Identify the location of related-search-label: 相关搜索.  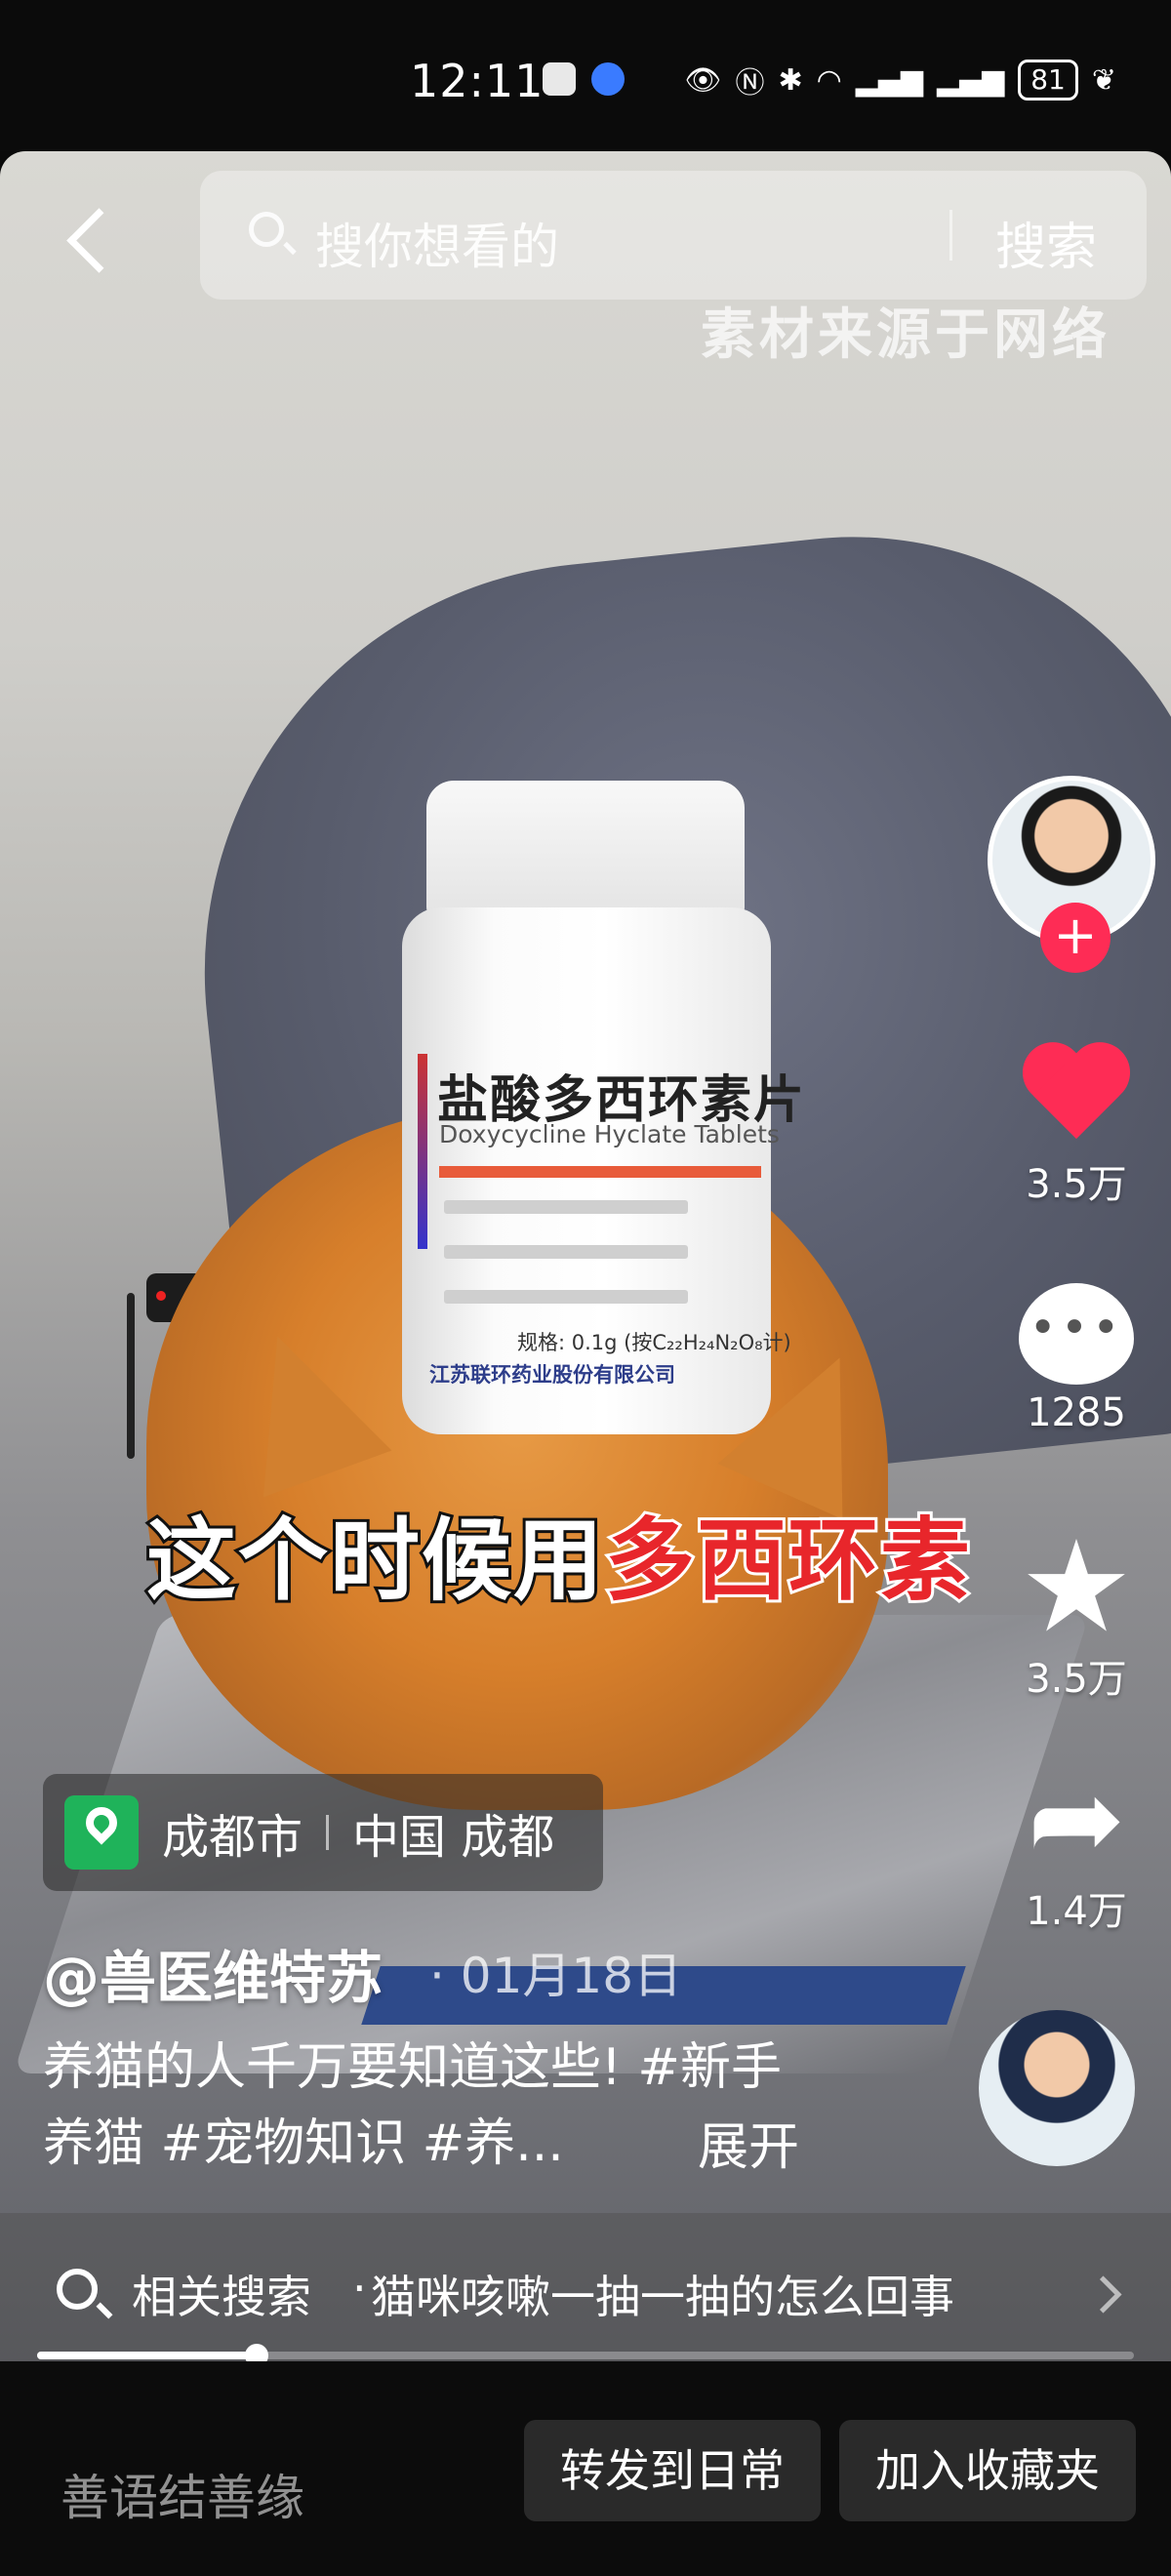
(221, 2297).